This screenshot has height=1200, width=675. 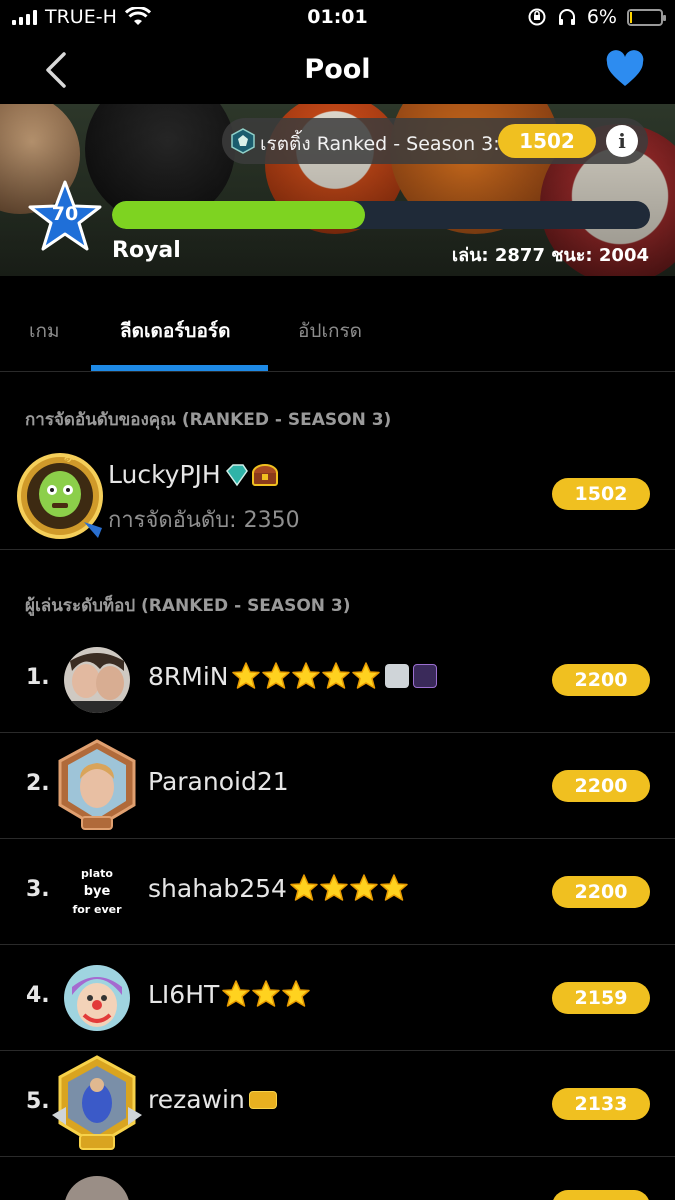 I want to click on battery-percent: 6%, so click(x=601, y=17).